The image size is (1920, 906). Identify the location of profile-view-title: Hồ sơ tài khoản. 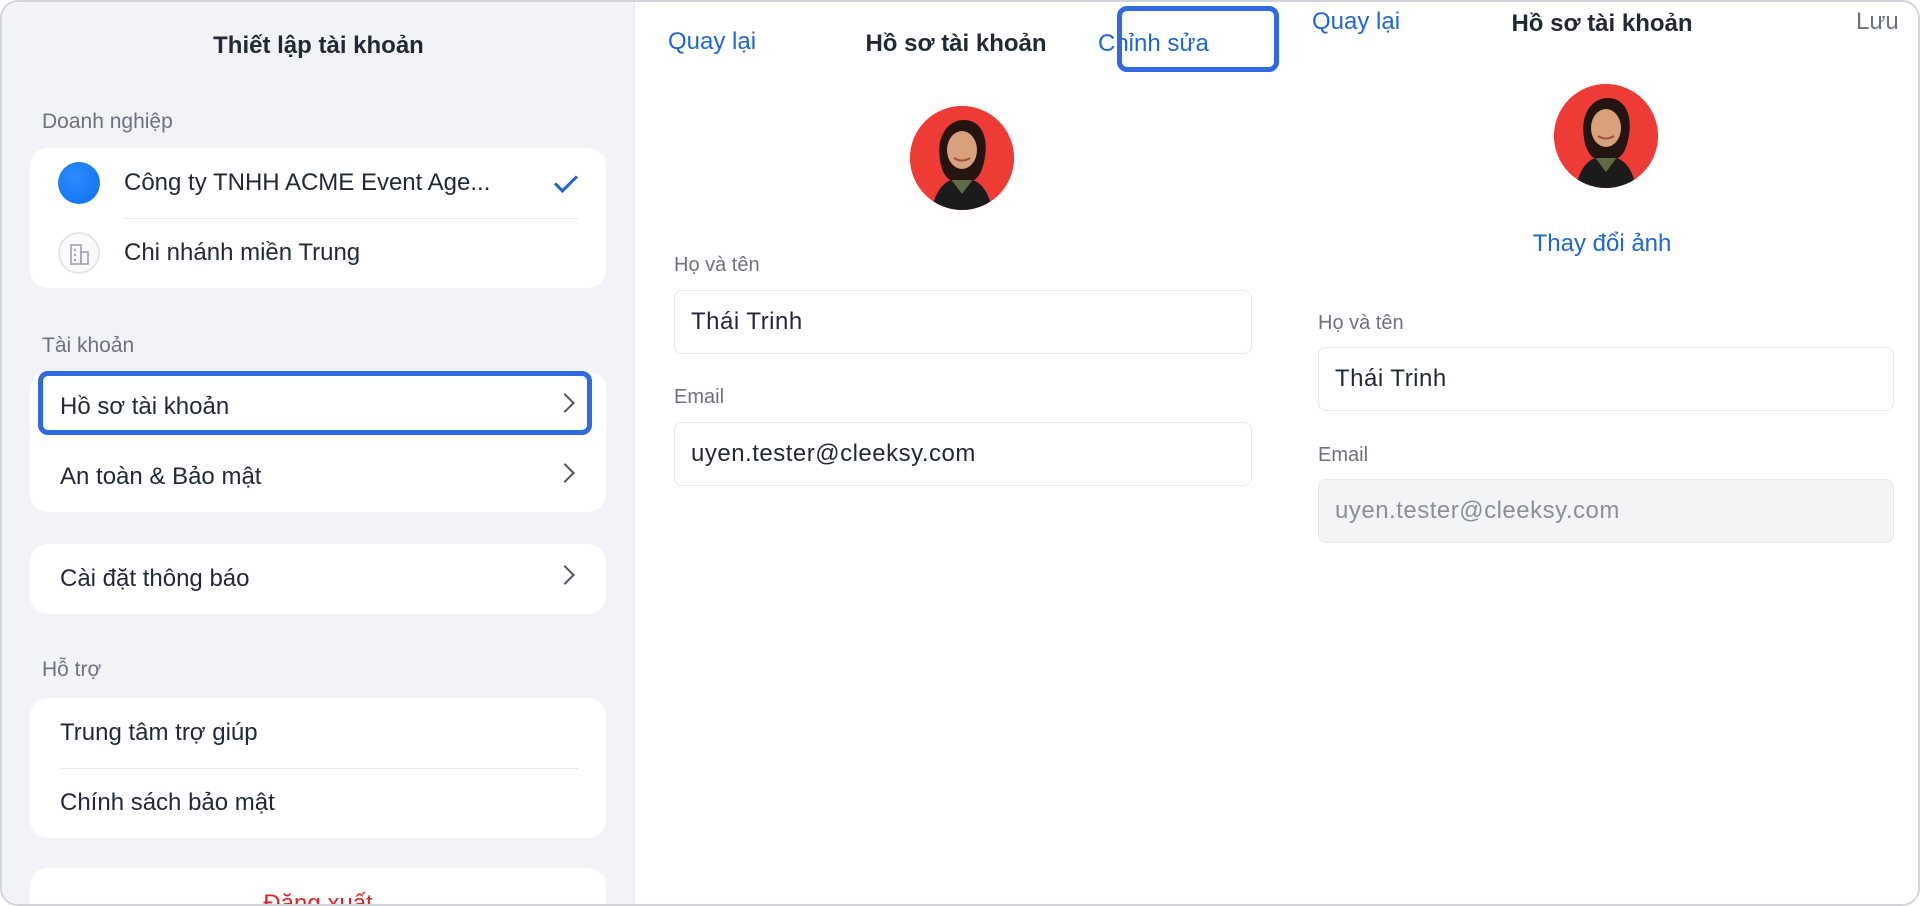
(956, 43).